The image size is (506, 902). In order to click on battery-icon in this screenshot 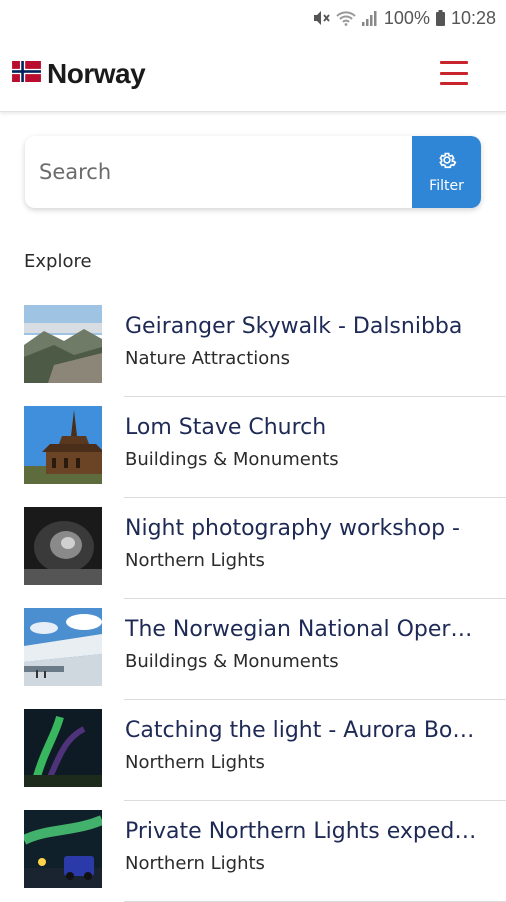, I will do `click(440, 18)`.